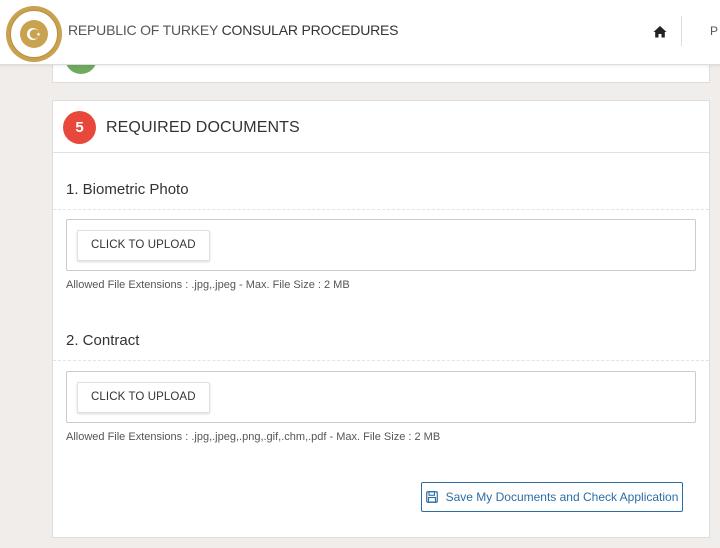 The image size is (720, 548). I want to click on document-title-contract: 2. Contract, so click(103, 340).